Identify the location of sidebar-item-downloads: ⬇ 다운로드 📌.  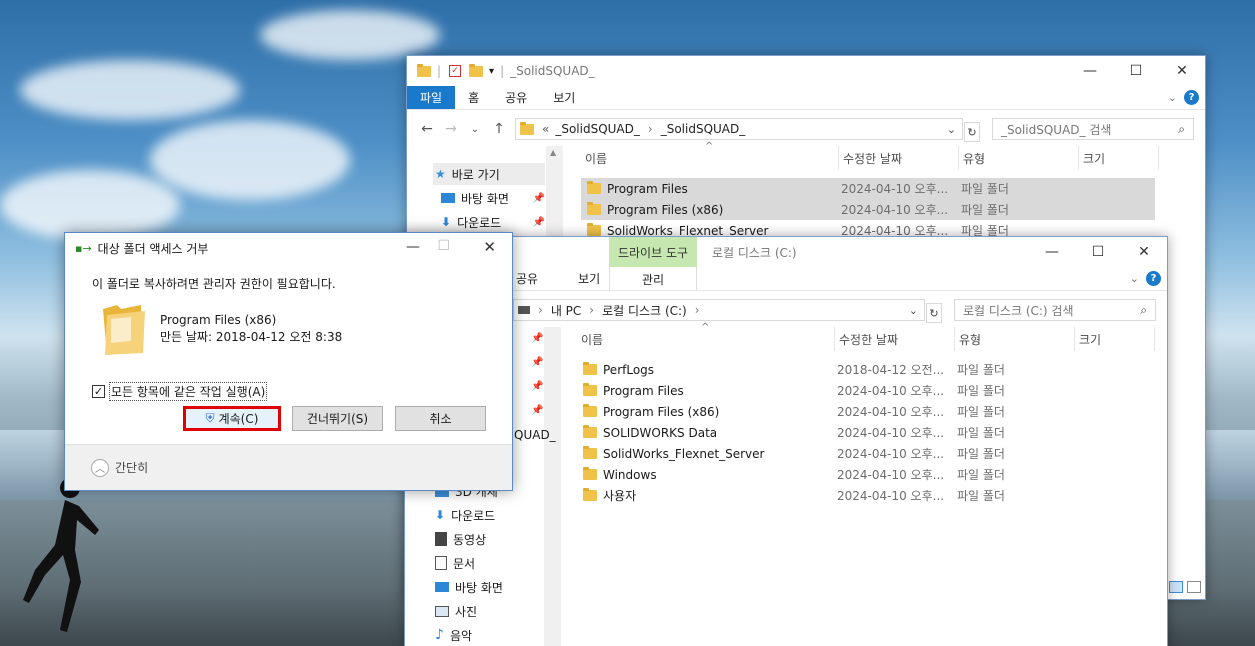
(493, 222).